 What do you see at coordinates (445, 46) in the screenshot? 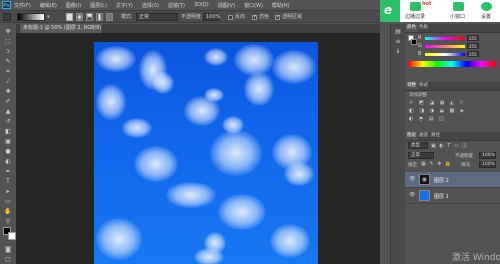
I see `green-slider` at bounding box center [445, 46].